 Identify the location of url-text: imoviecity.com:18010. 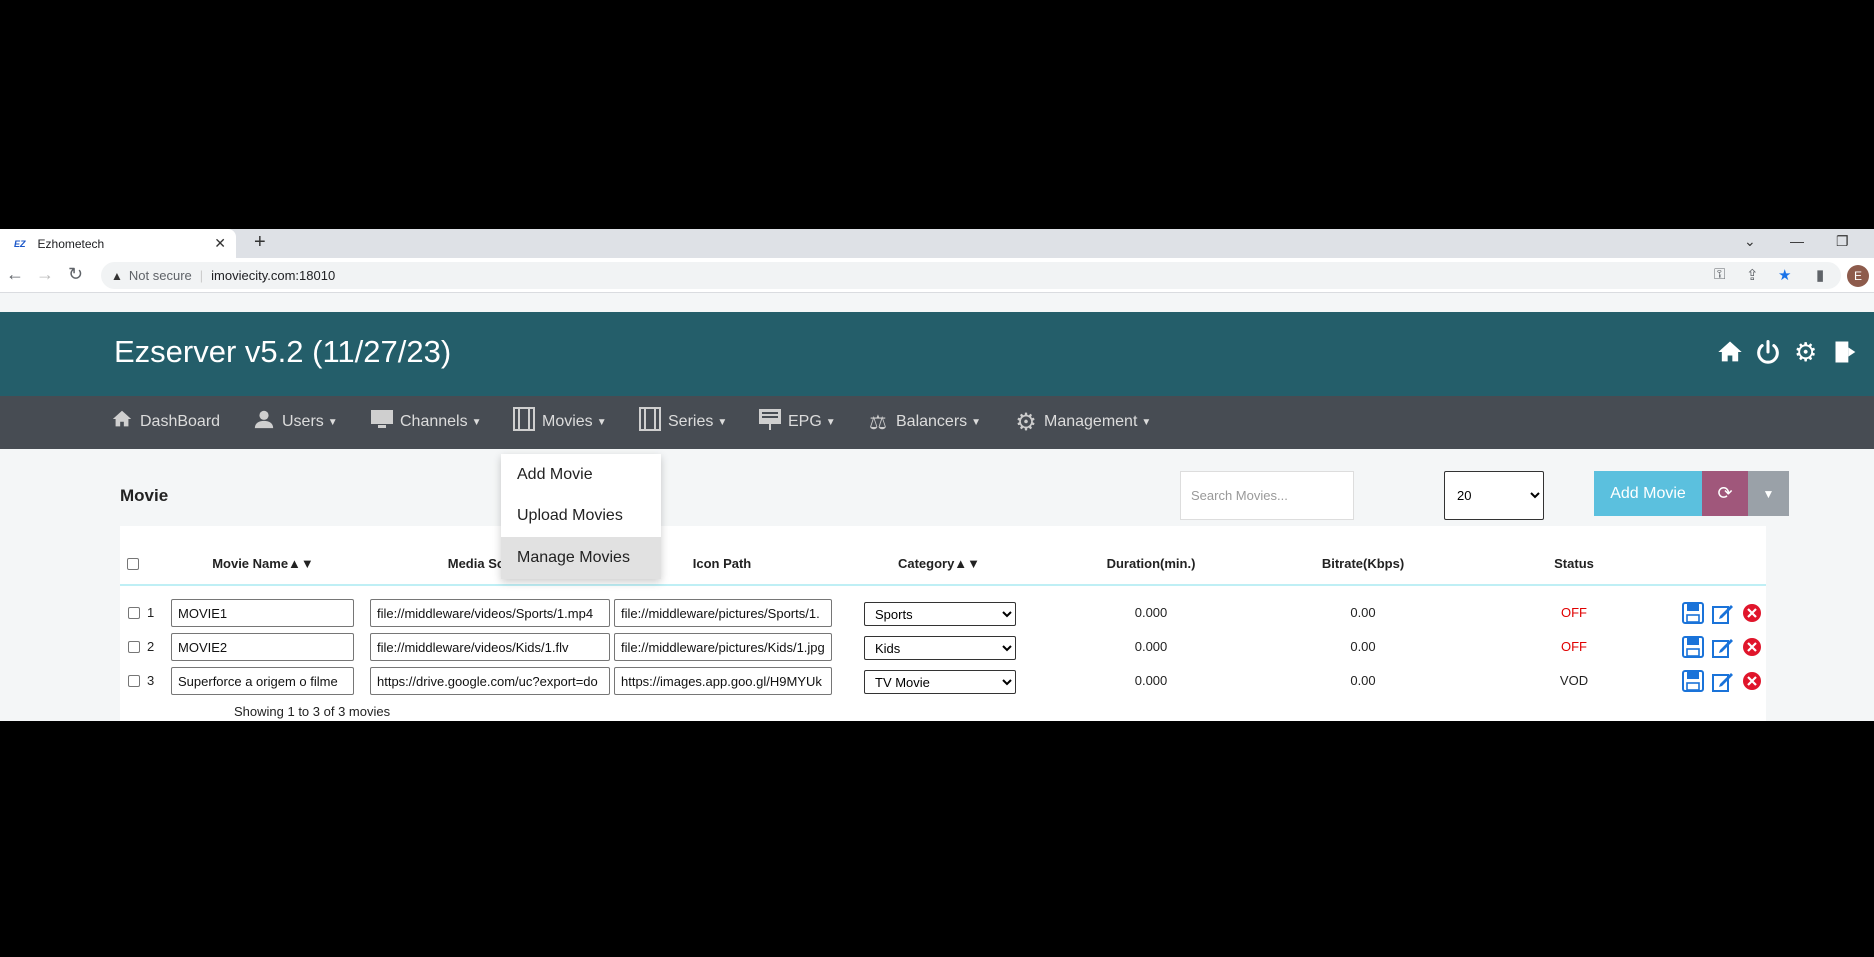
(273, 275).